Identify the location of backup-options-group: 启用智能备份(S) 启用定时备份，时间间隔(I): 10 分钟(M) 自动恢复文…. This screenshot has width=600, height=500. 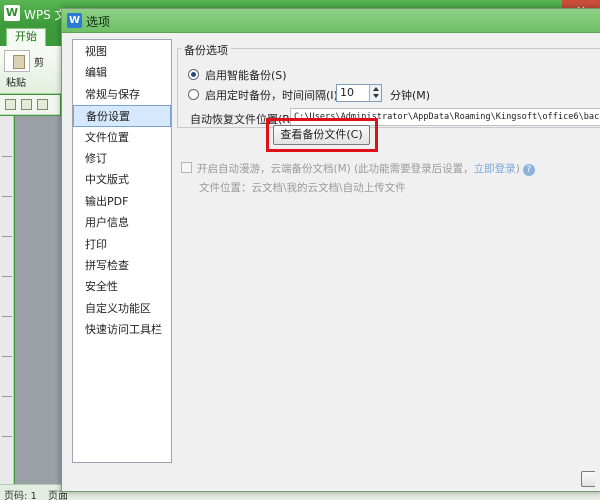
(388, 88).